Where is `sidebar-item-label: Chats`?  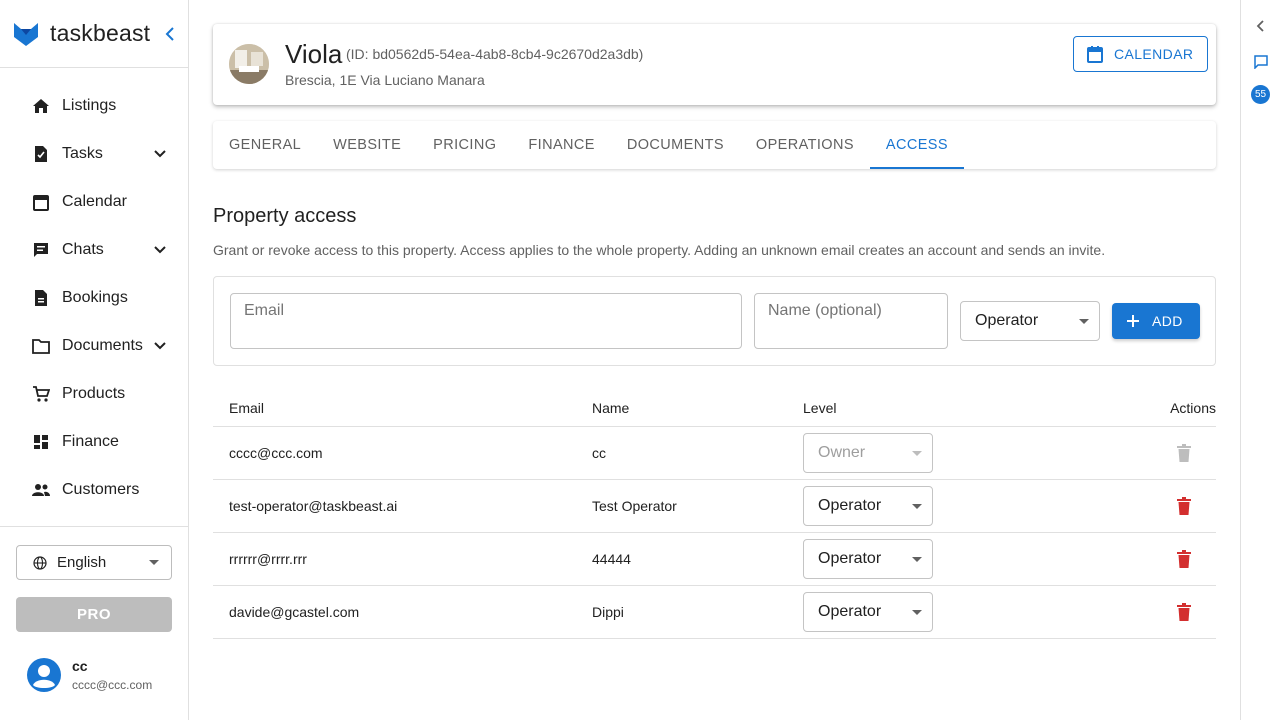
sidebar-item-label: Chats is located at coordinates (83, 249).